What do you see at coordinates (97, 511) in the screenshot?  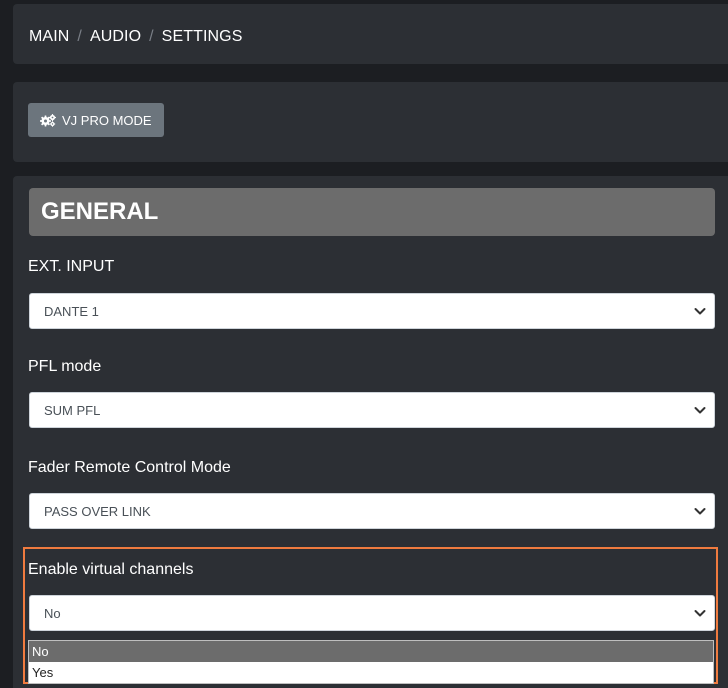 I see `fader-remote-value: PASS OVER LINK` at bounding box center [97, 511].